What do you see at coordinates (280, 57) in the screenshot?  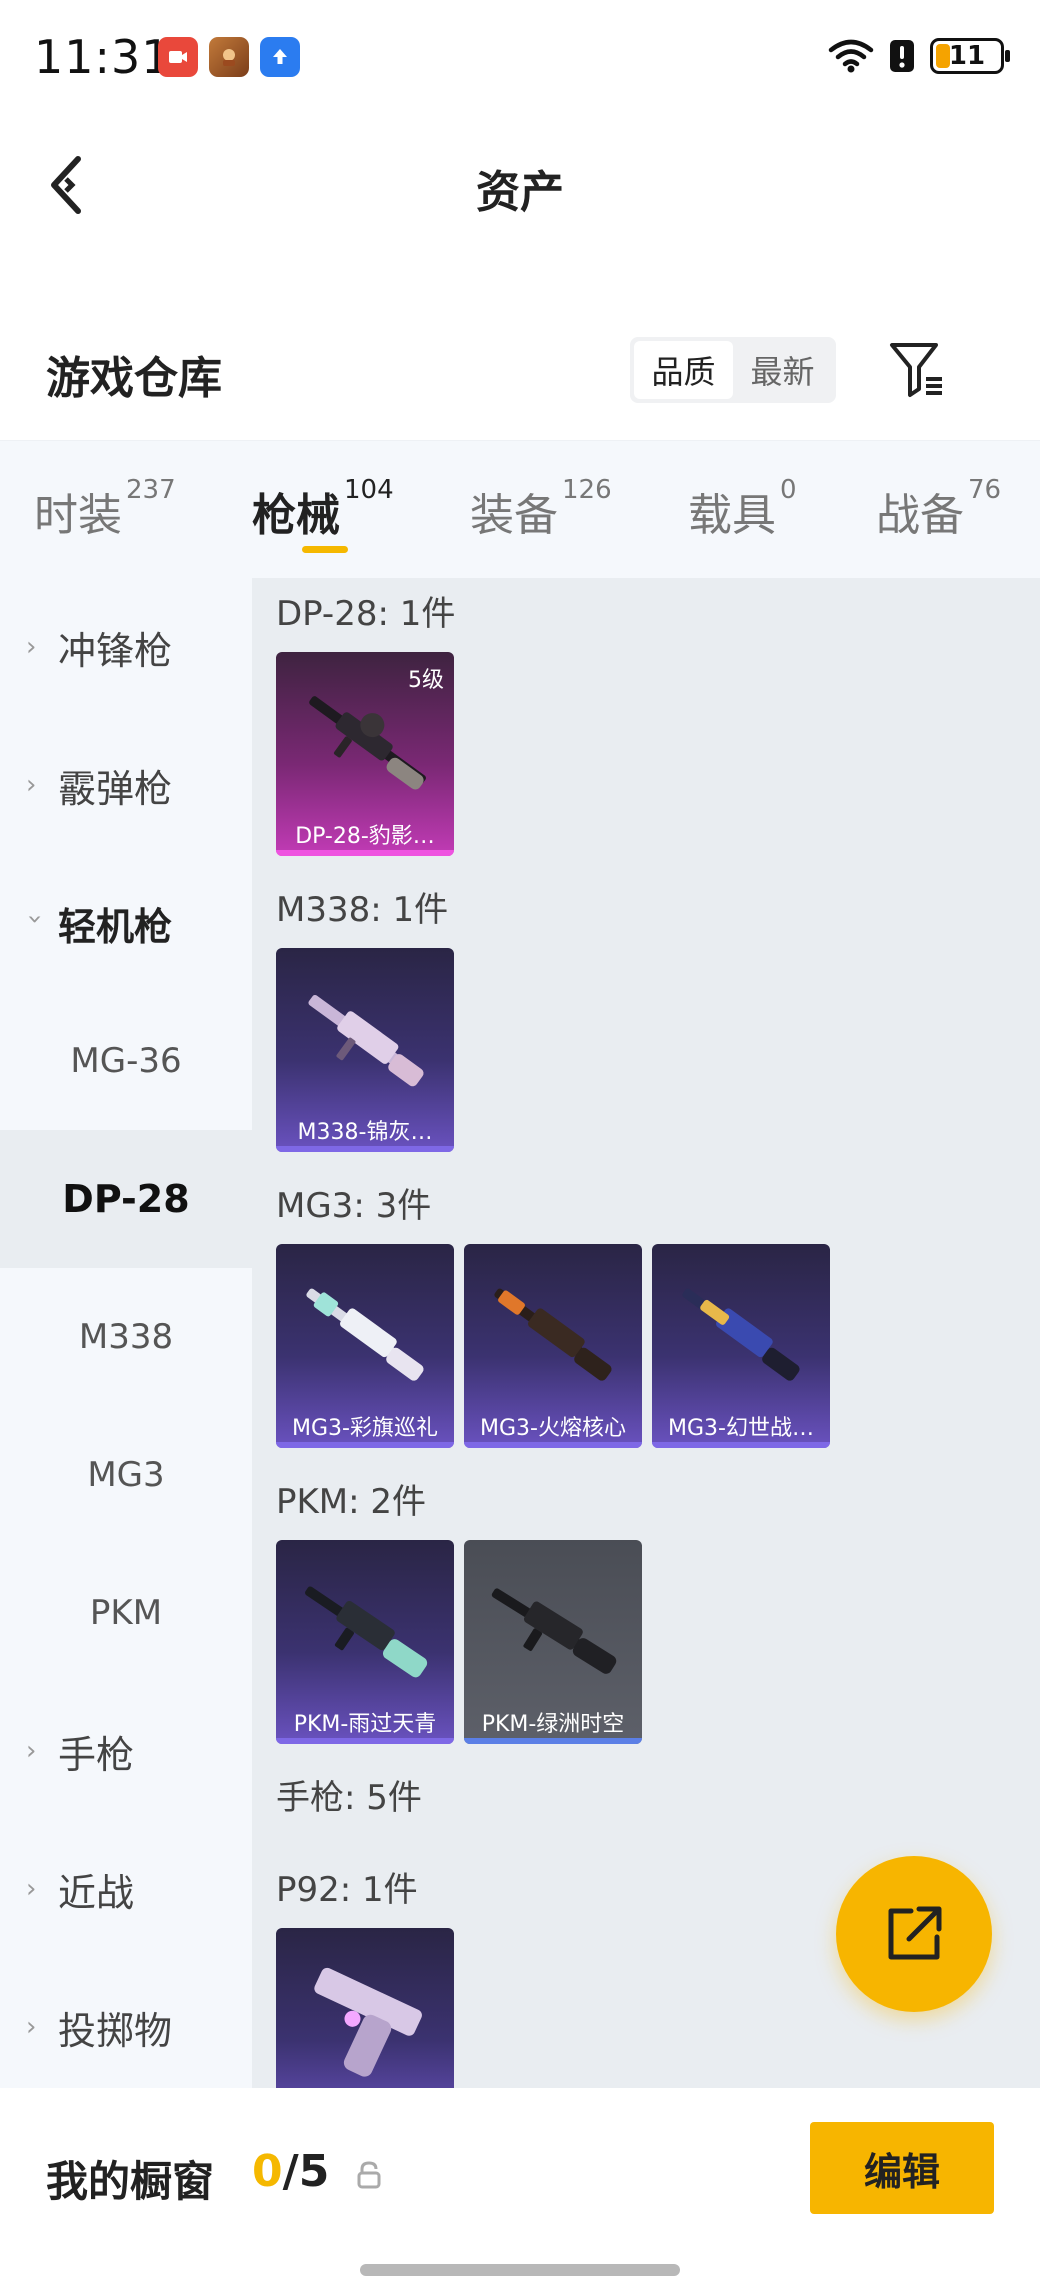 I see `upload-app-icon` at bounding box center [280, 57].